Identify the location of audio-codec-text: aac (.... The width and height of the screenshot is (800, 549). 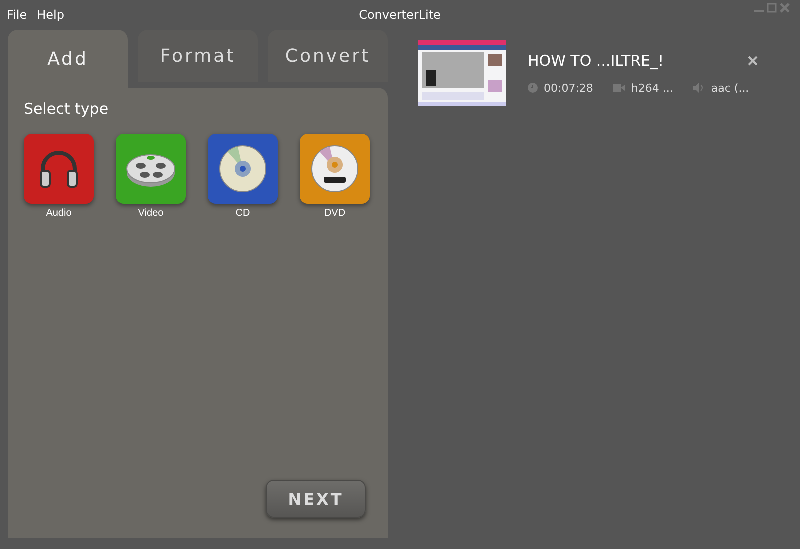
(730, 88).